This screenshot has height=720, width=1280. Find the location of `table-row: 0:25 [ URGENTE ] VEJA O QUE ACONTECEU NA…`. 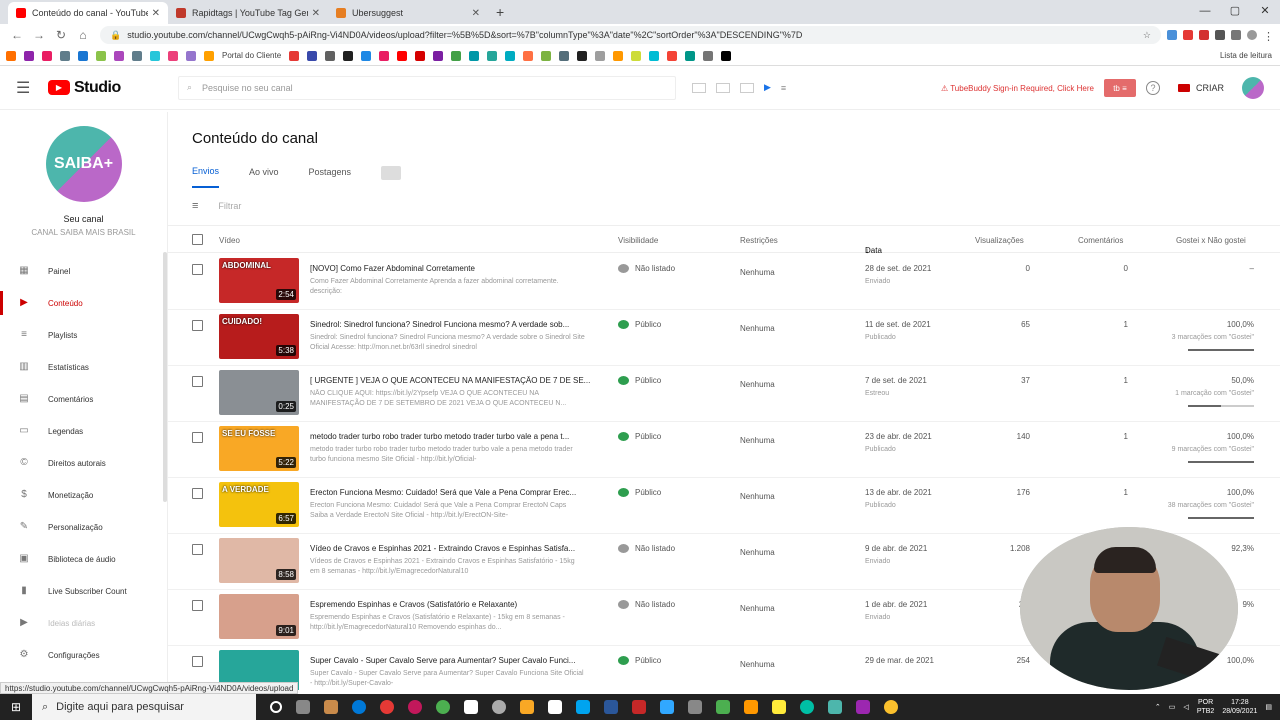

table-row: 0:25 [ URGENTE ] VEJA O QUE ACONTECEU NA… is located at coordinates (724, 394).